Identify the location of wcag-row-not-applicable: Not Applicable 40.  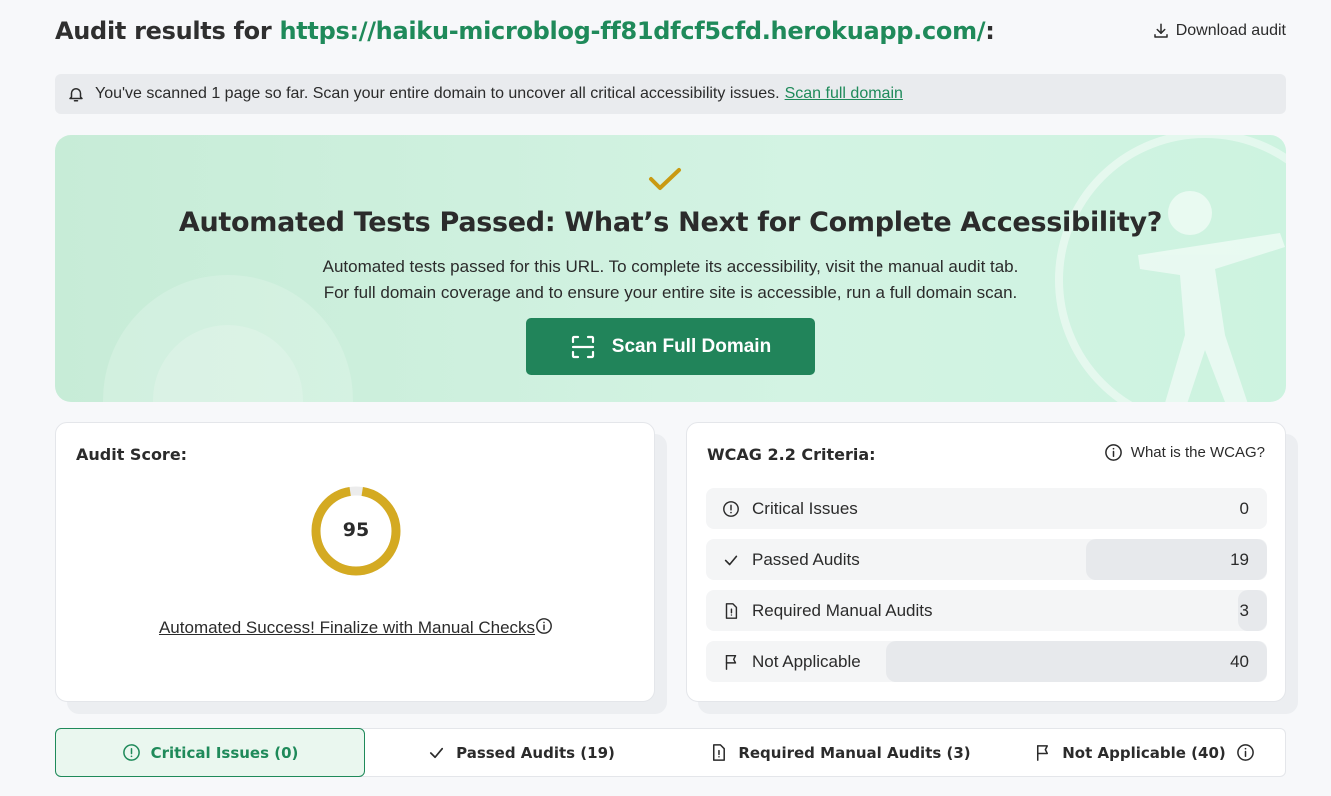
(986, 661).